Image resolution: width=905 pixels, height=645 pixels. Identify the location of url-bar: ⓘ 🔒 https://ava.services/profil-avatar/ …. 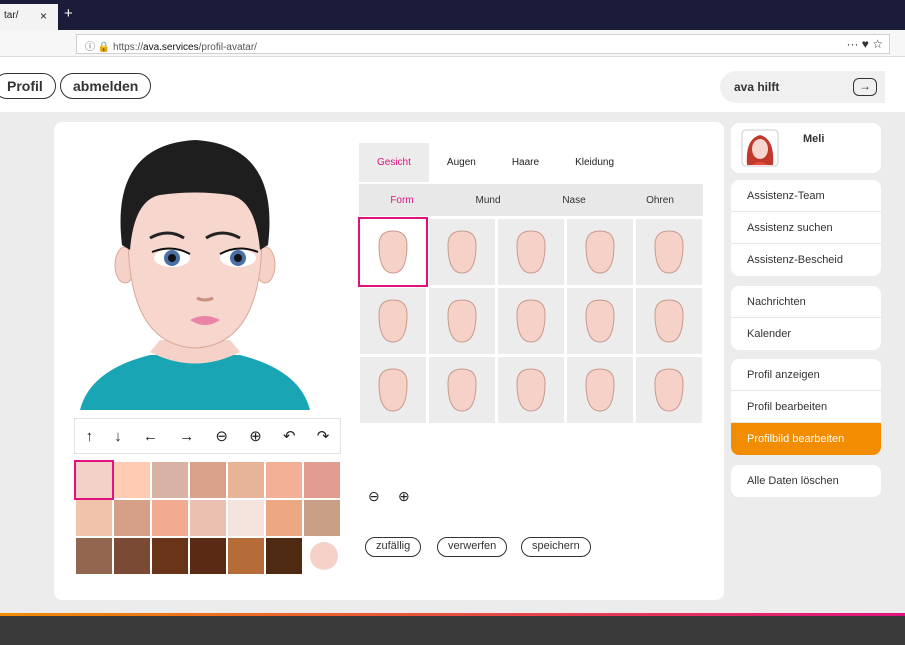
(452, 43).